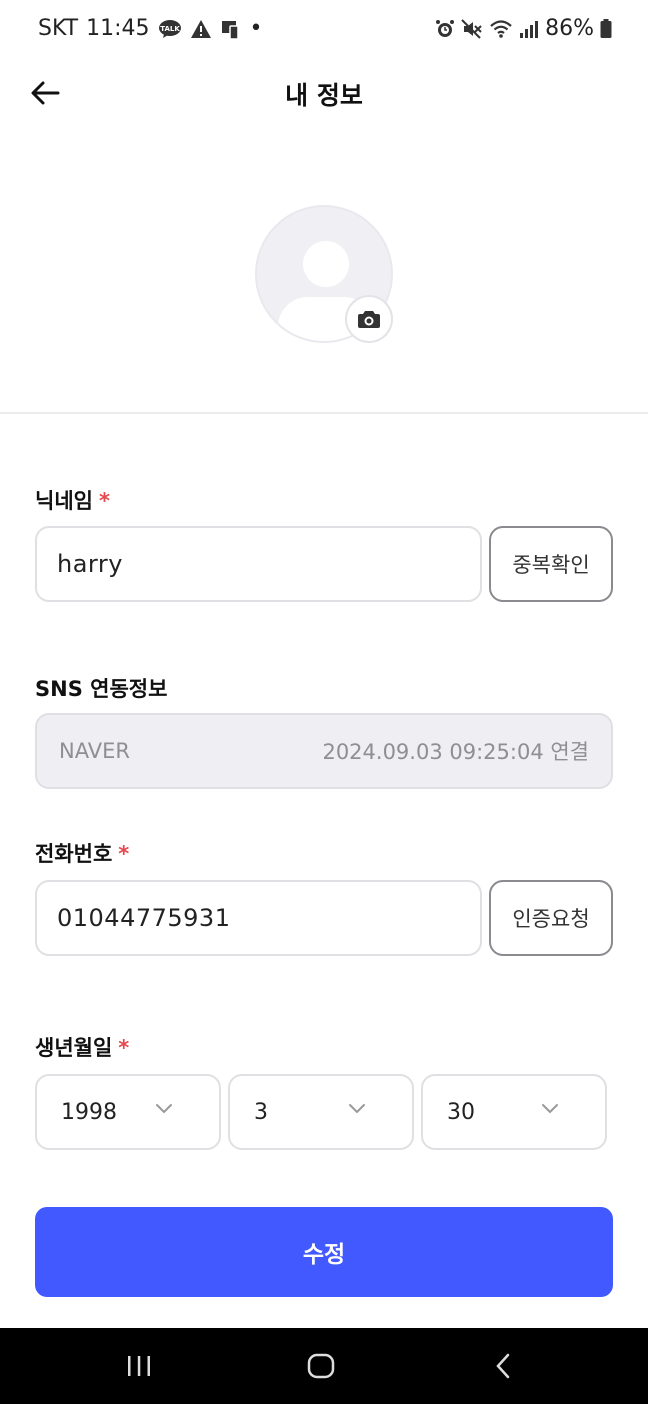 The height and width of the screenshot is (1404, 648). I want to click on birthdate-label-text: 생년월일, so click(74, 1048).